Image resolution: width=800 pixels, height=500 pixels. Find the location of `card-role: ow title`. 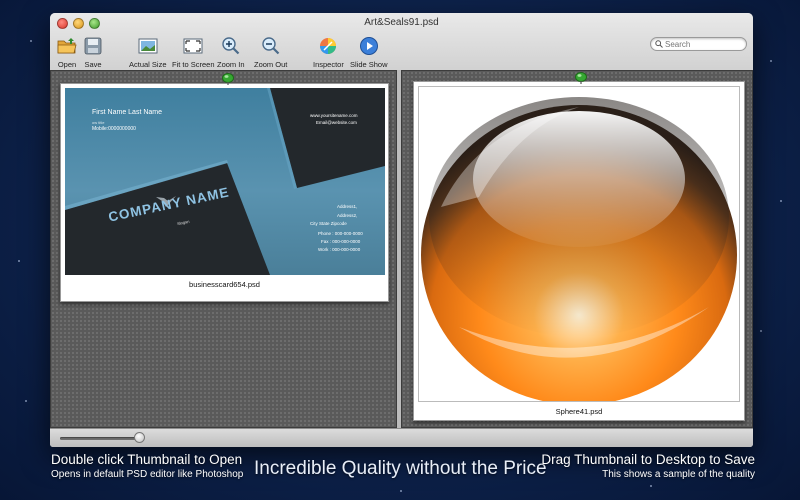

card-role: ow title is located at coordinates (98, 122).